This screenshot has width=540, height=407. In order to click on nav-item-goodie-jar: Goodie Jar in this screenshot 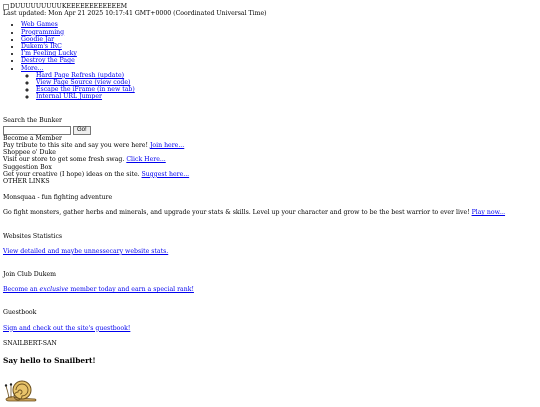, I will do `click(278, 39)`.